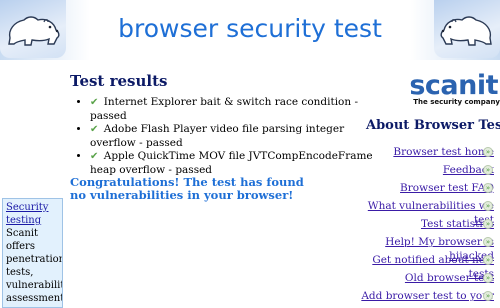 This screenshot has height=308, width=500. Describe the element at coordinates (422, 170) in the screenshot. I see `nav-link-feedback: Feedback` at that location.